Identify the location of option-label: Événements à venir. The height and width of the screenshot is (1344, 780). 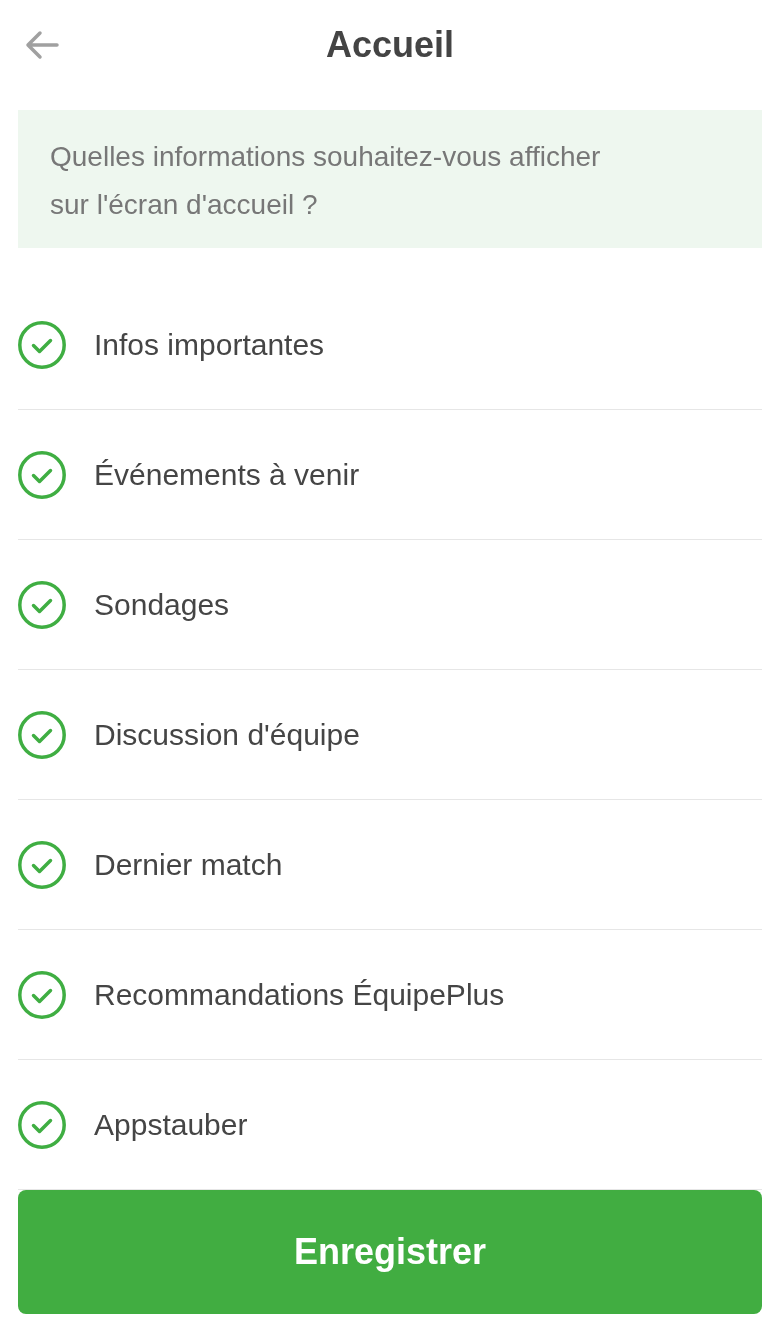
(227, 474).